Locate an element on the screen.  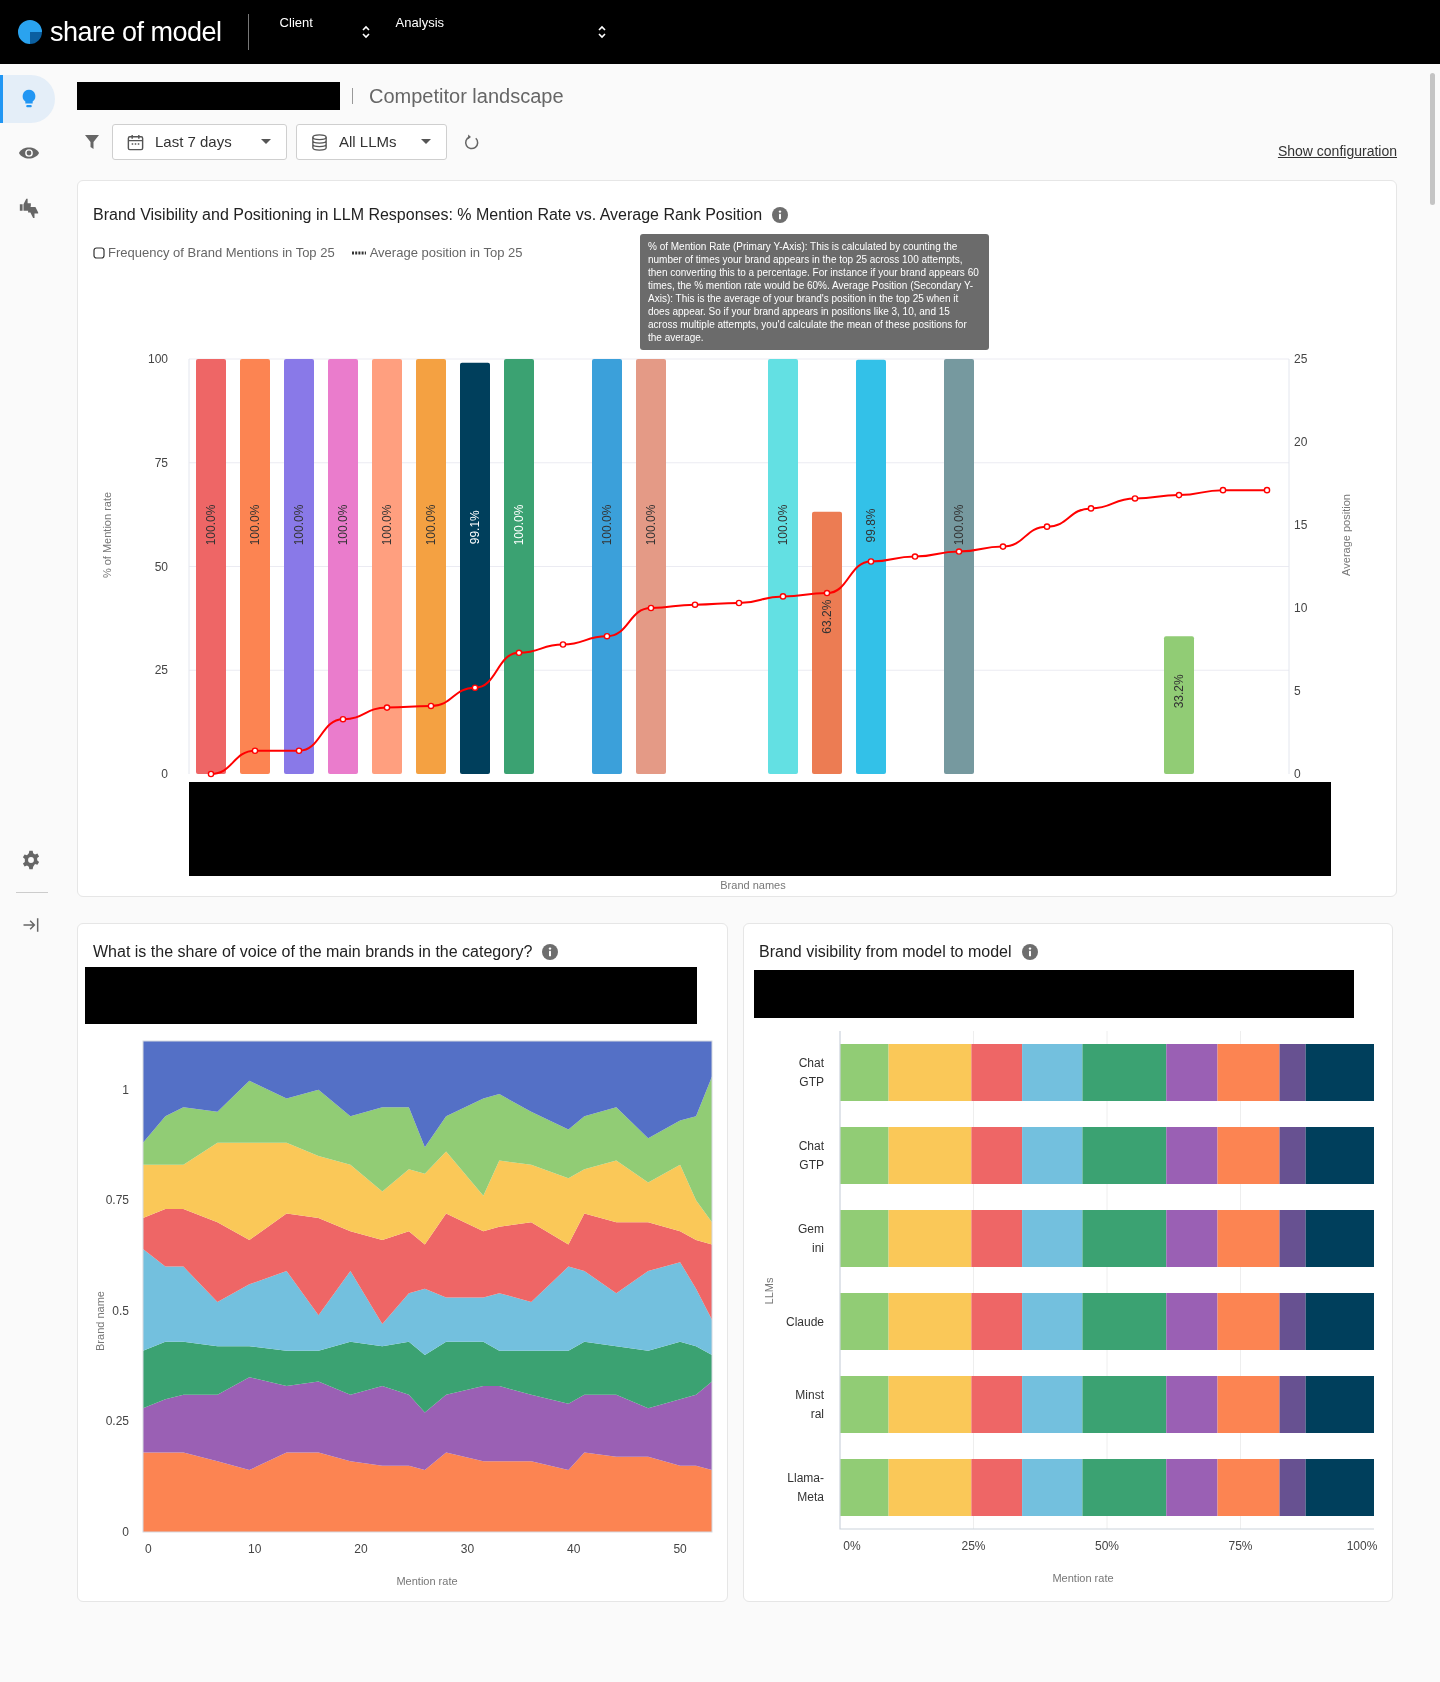
category-label: Claude is located at coordinates (804, 1321).